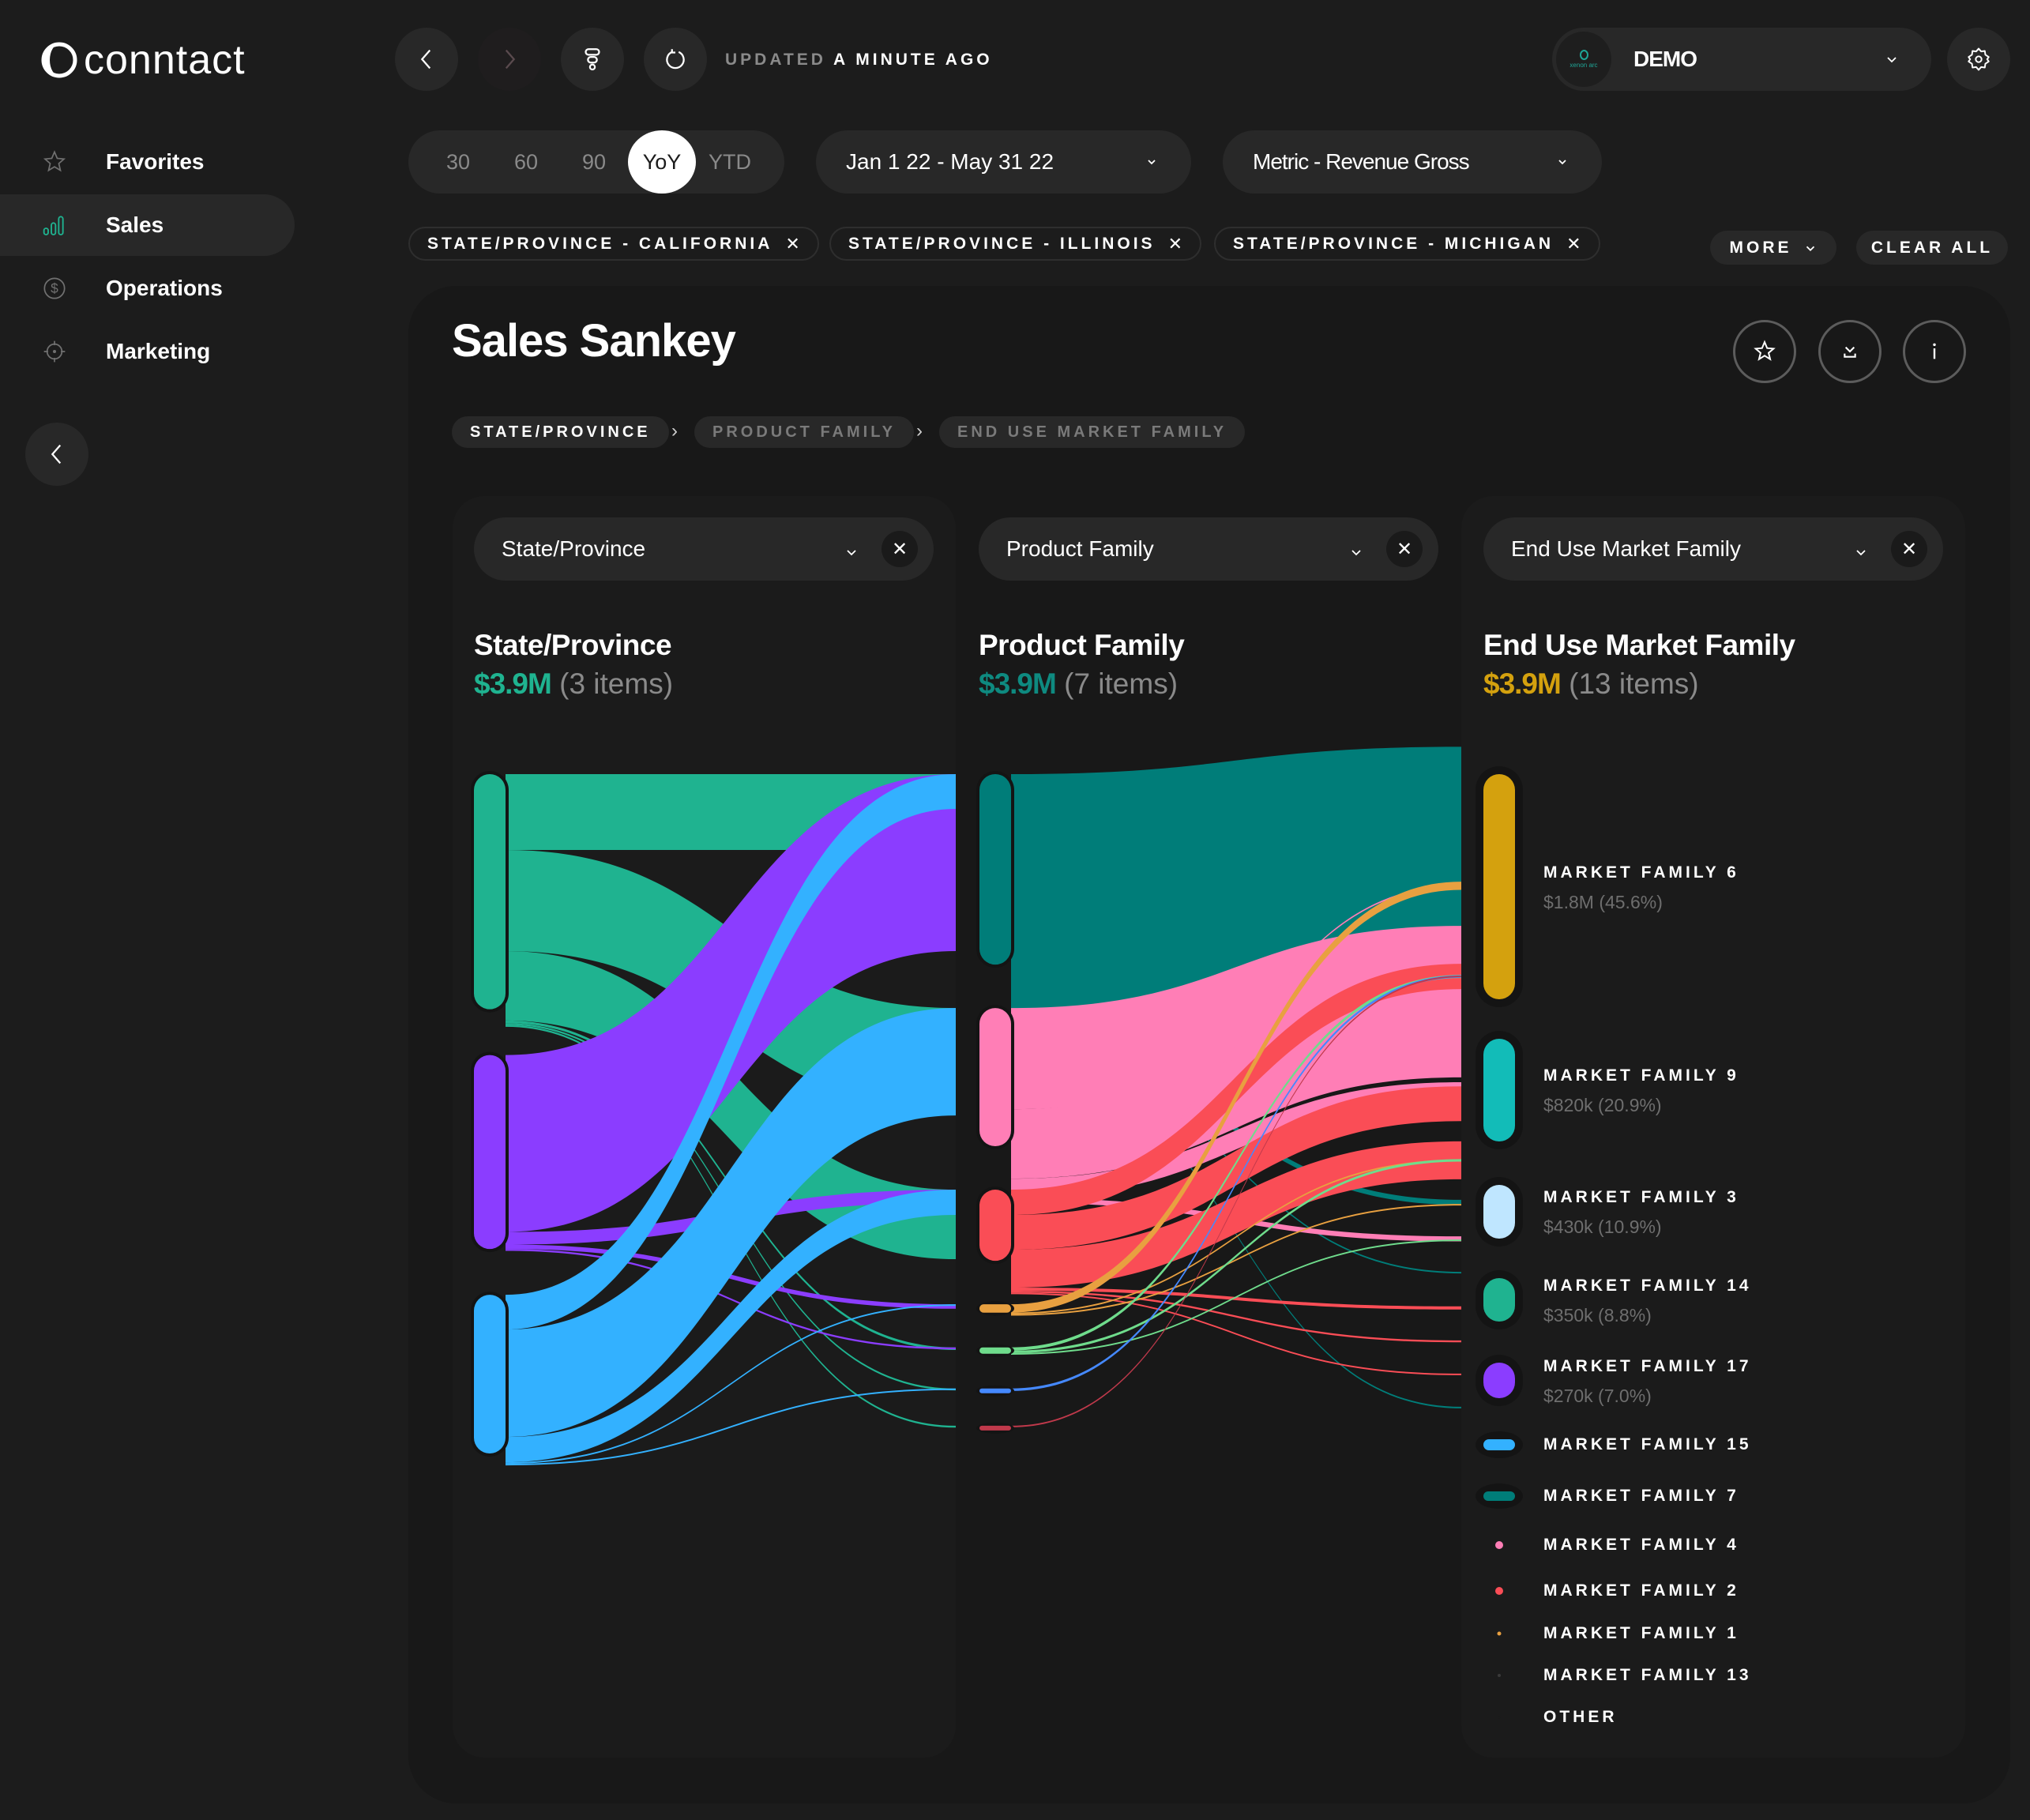 The image size is (2030, 1820). Describe the element at coordinates (804, 432) in the screenshot. I see `breadcrumb-item: PRODUCT FAMILY` at that location.